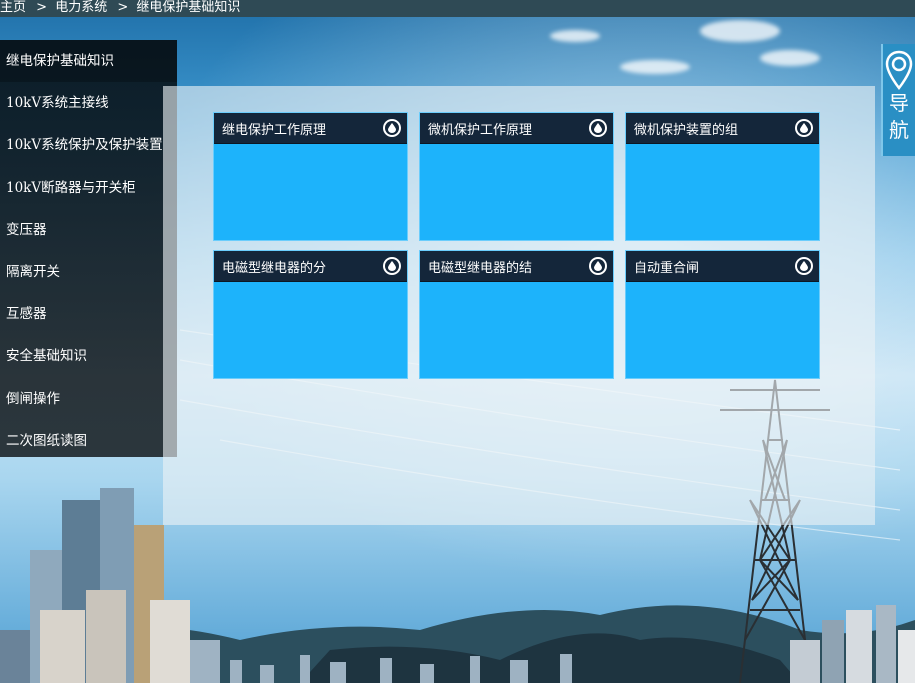  What do you see at coordinates (88, 103) in the screenshot?
I see `sidebar-item-10kv-main-wiring: 10kV系统主接线` at bounding box center [88, 103].